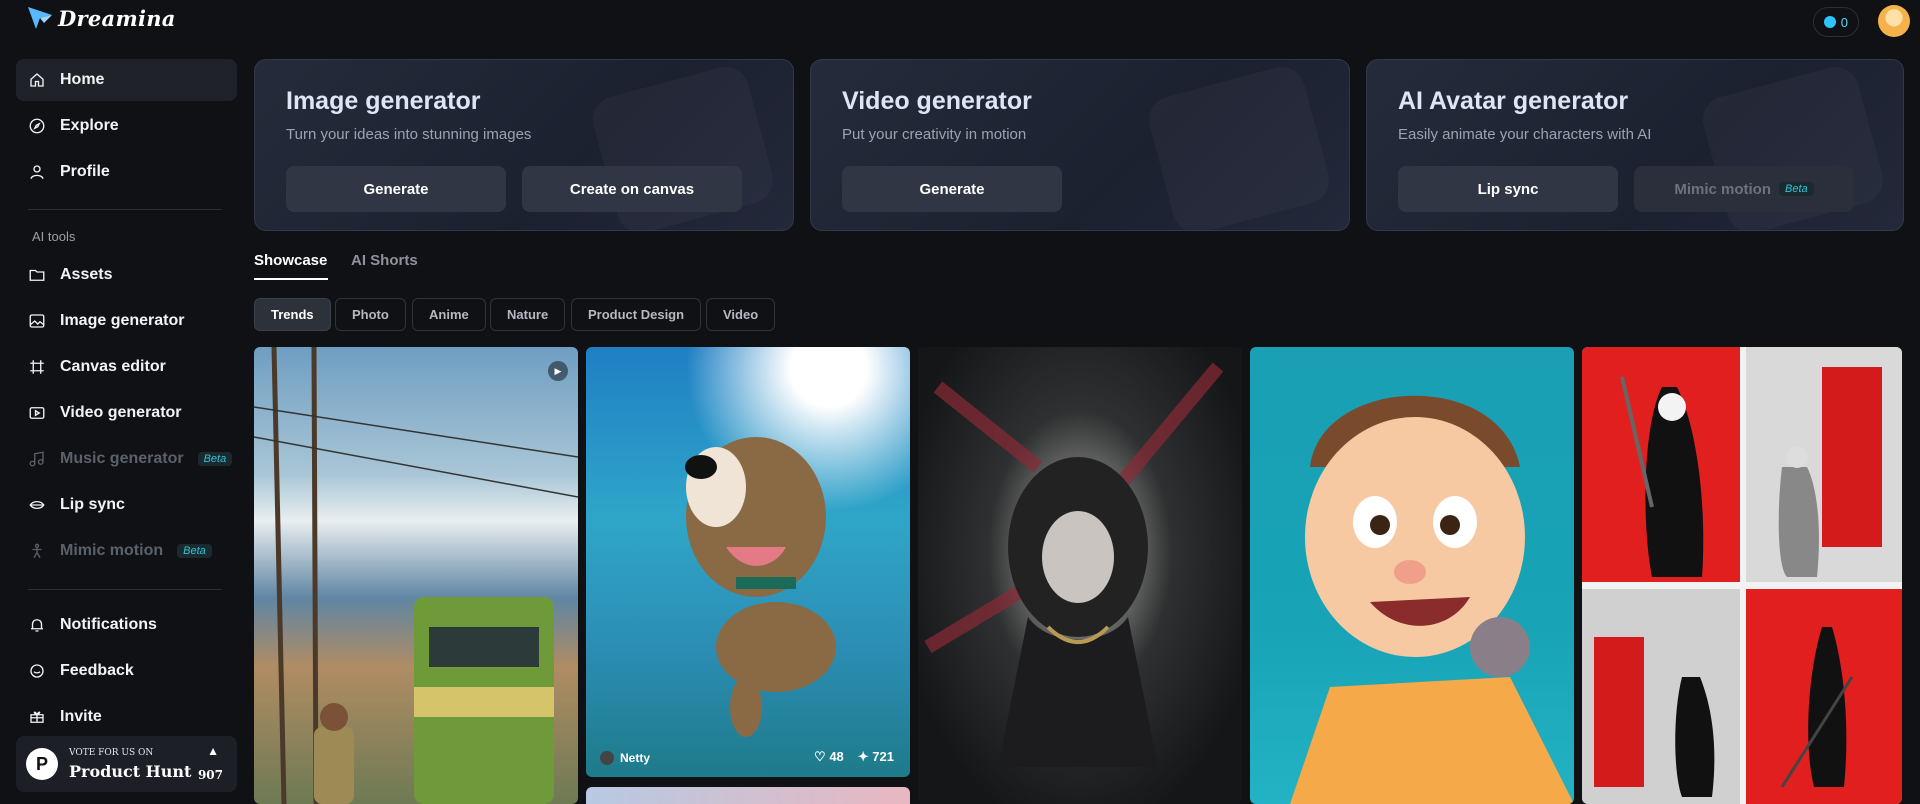 Image resolution: width=1920 pixels, height=804 pixels. What do you see at coordinates (449, 314) in the screenshot?
I see `chip-anime: Anime` at bounding box center [449, 314].